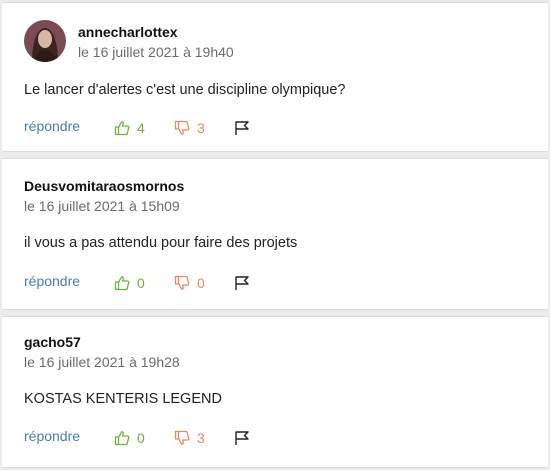 The image size is (550, 470). I want to click on like-count: 4, so click(141, 128).